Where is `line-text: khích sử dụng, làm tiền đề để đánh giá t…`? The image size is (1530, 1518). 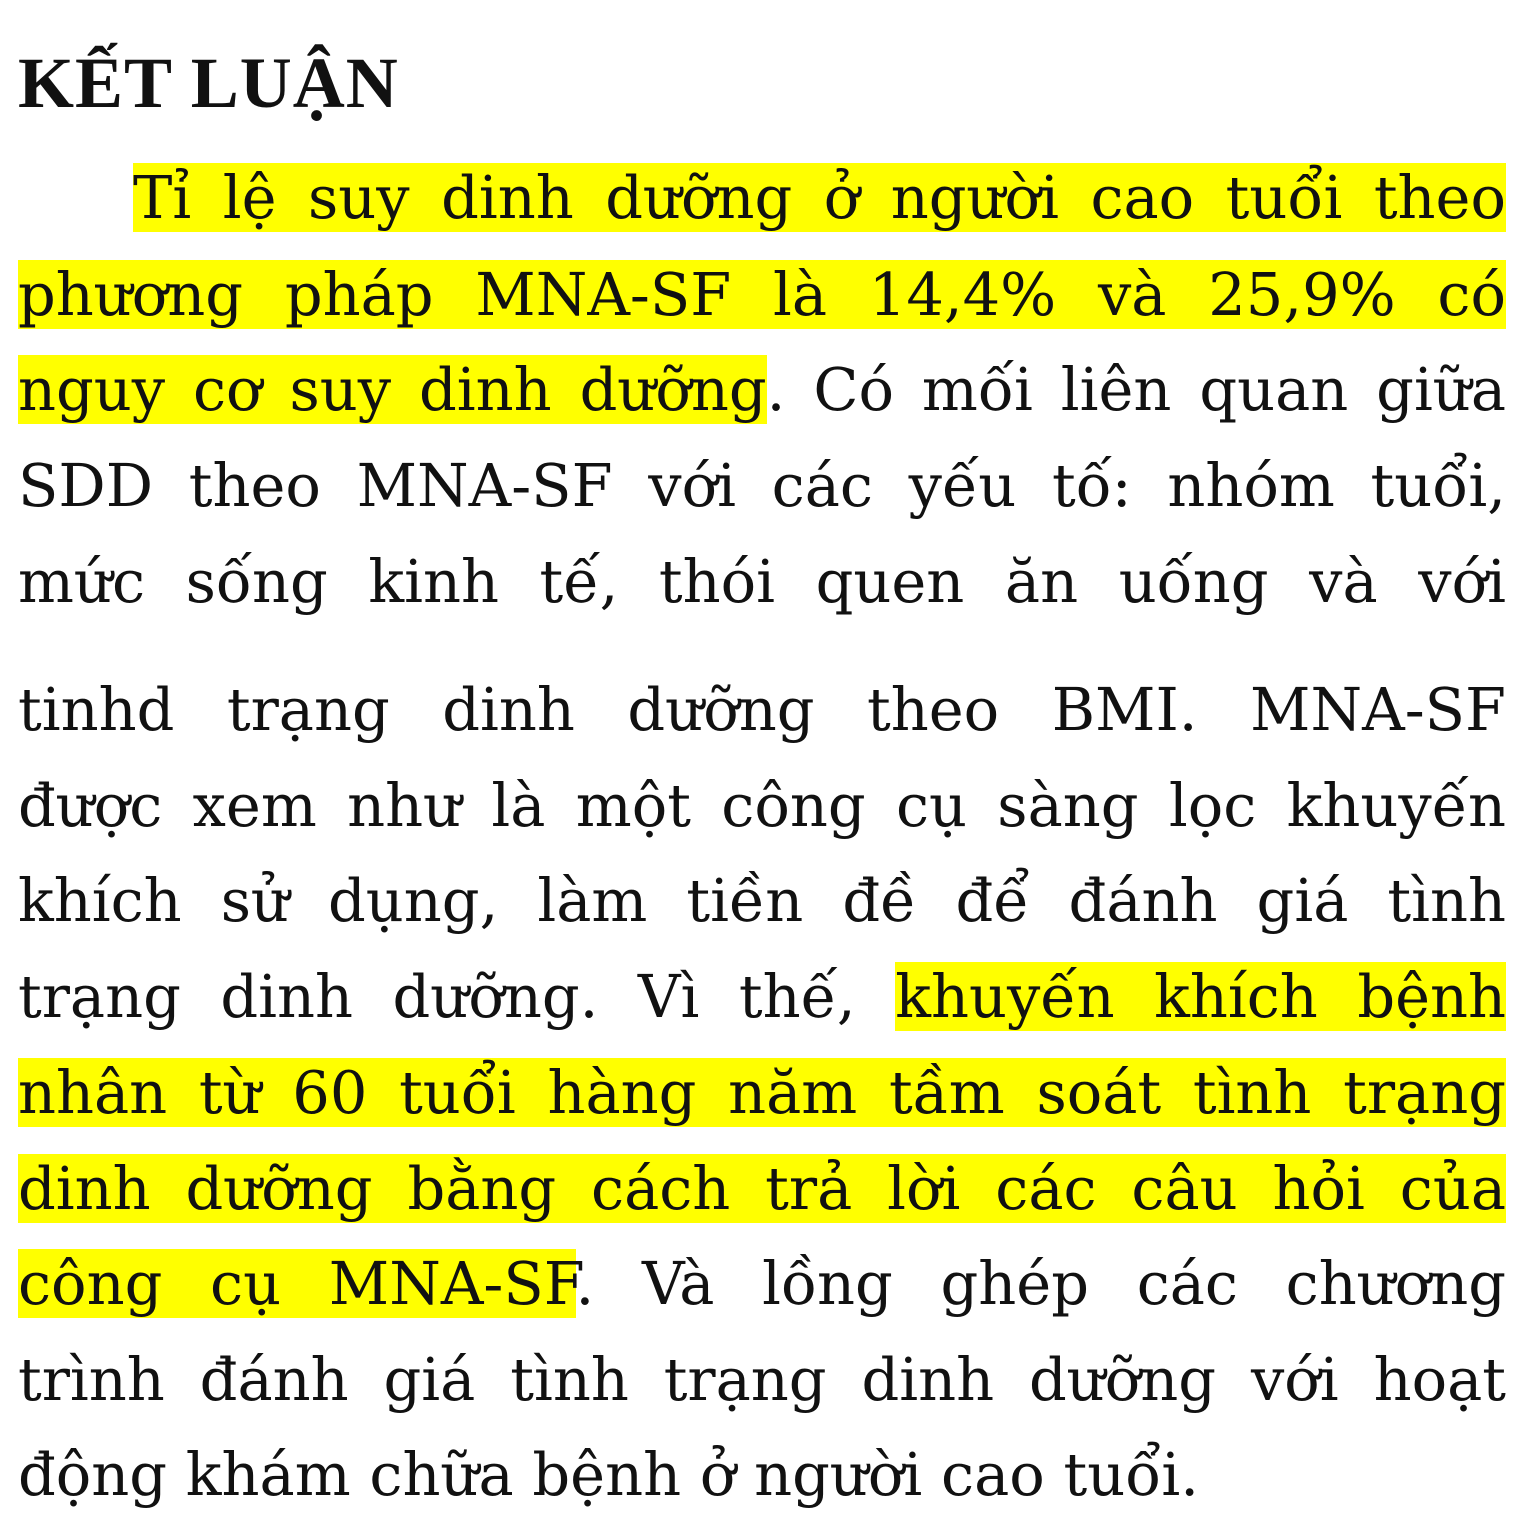
line-text: khích sử dụng, làm tiền đề để đánh giá t… is located at coordinates (762, 900).